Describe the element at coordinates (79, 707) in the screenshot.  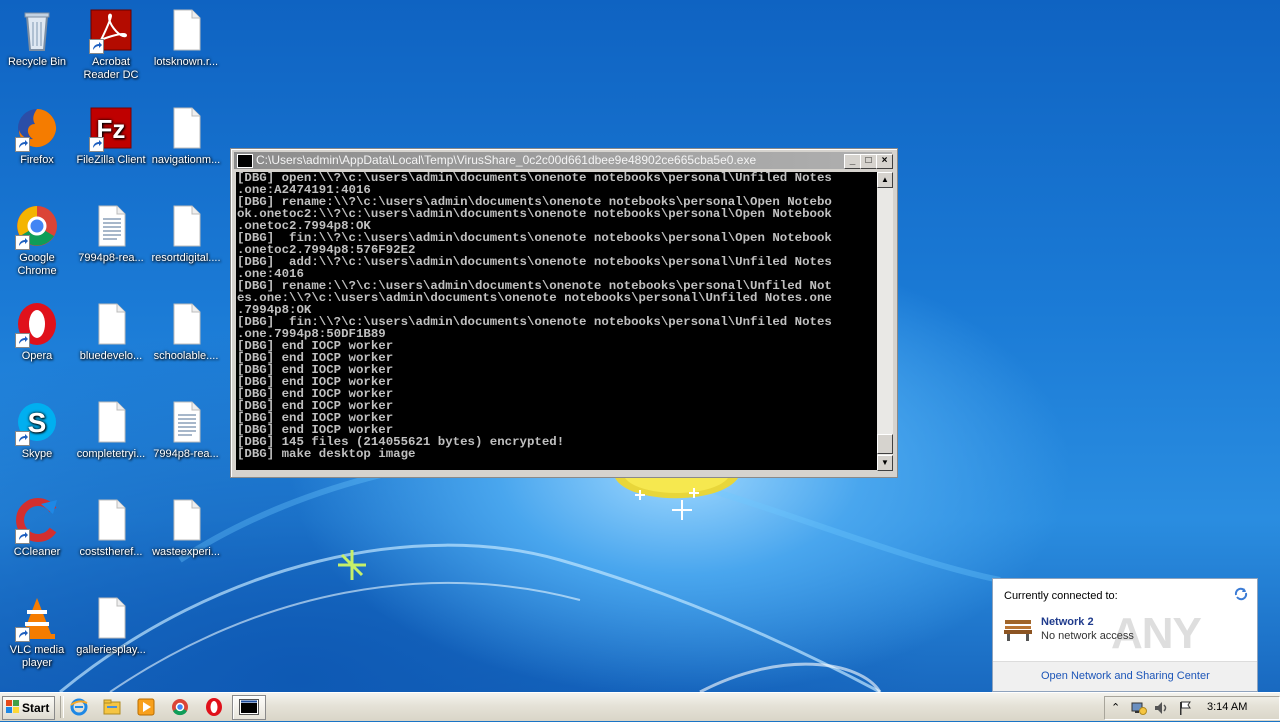
I see `ie-icon` at that location.